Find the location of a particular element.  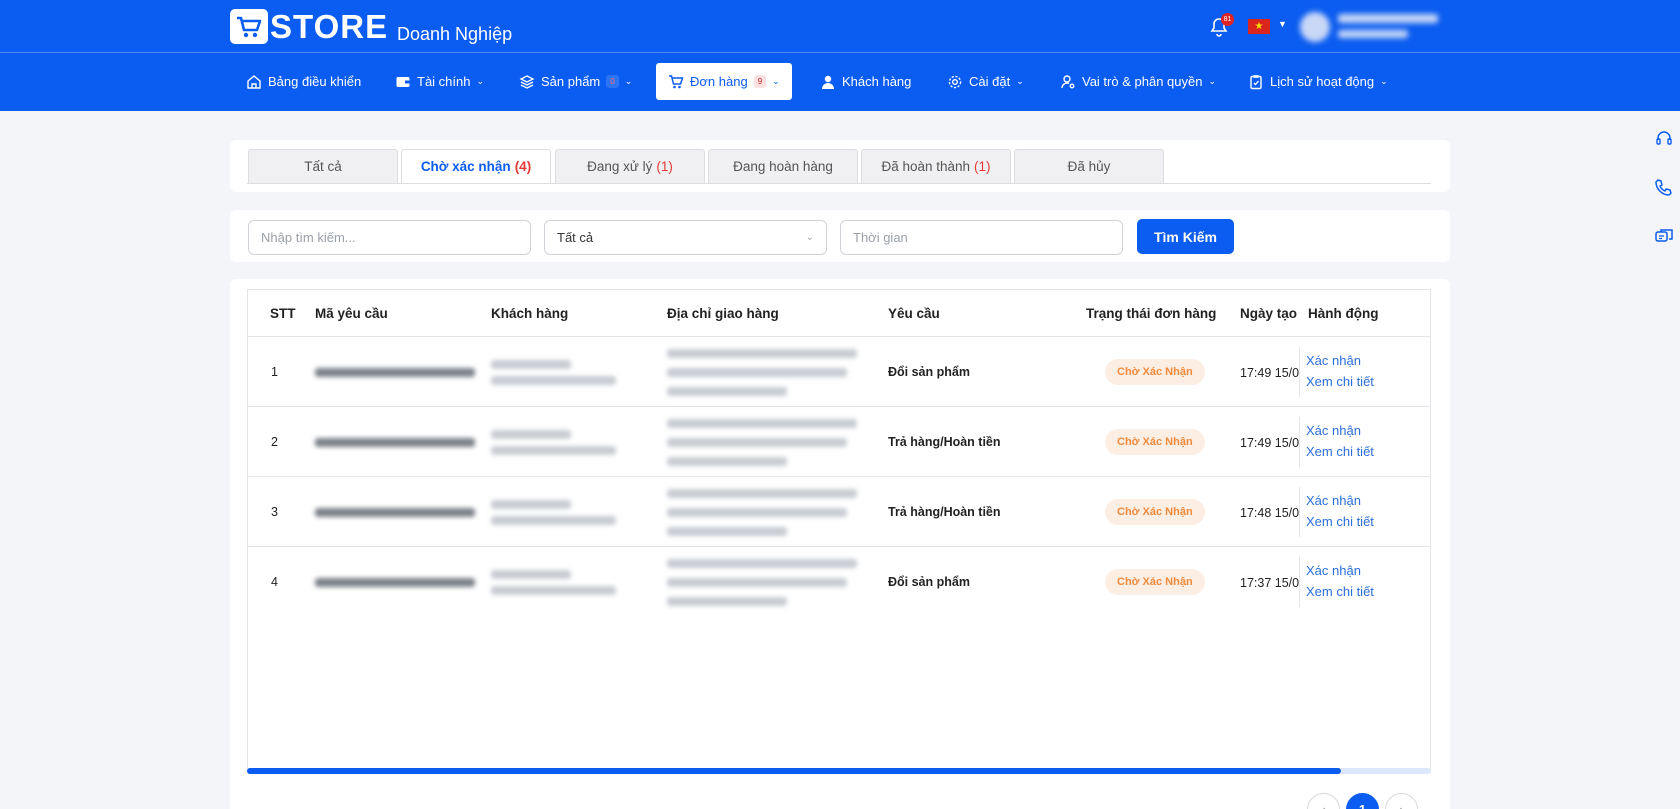

tab-completed-count: (1) is located at coordinates (982, 166).